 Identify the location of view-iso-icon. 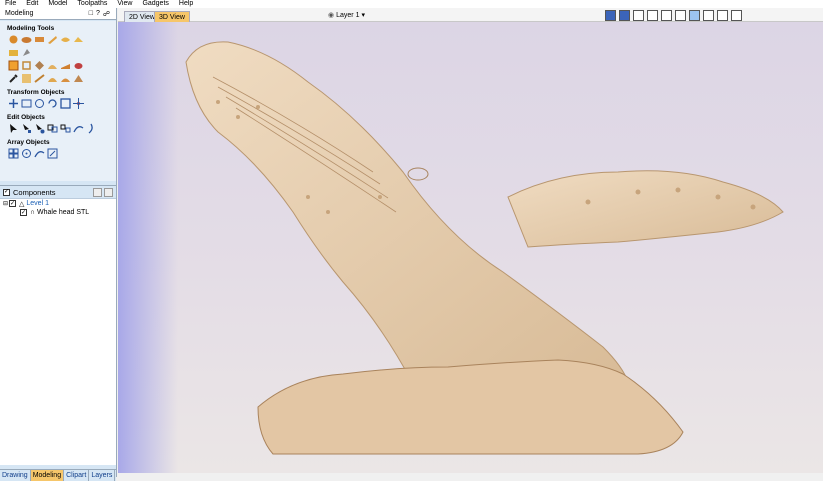
(610, 15).